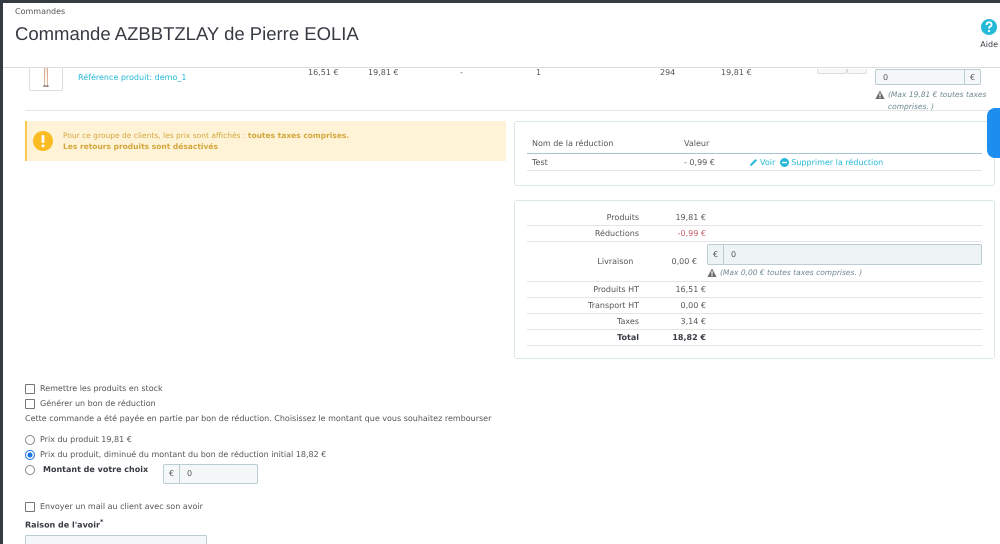 The image size is (1000, 544). I want to click on page-title: Commande AZBBTZLAY de Pierre EOLIA, so click(187, 34).